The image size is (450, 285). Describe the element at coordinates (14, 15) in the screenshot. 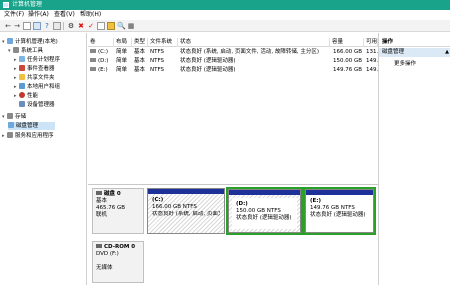

I see `menu-file: 文件(F)` at that location.